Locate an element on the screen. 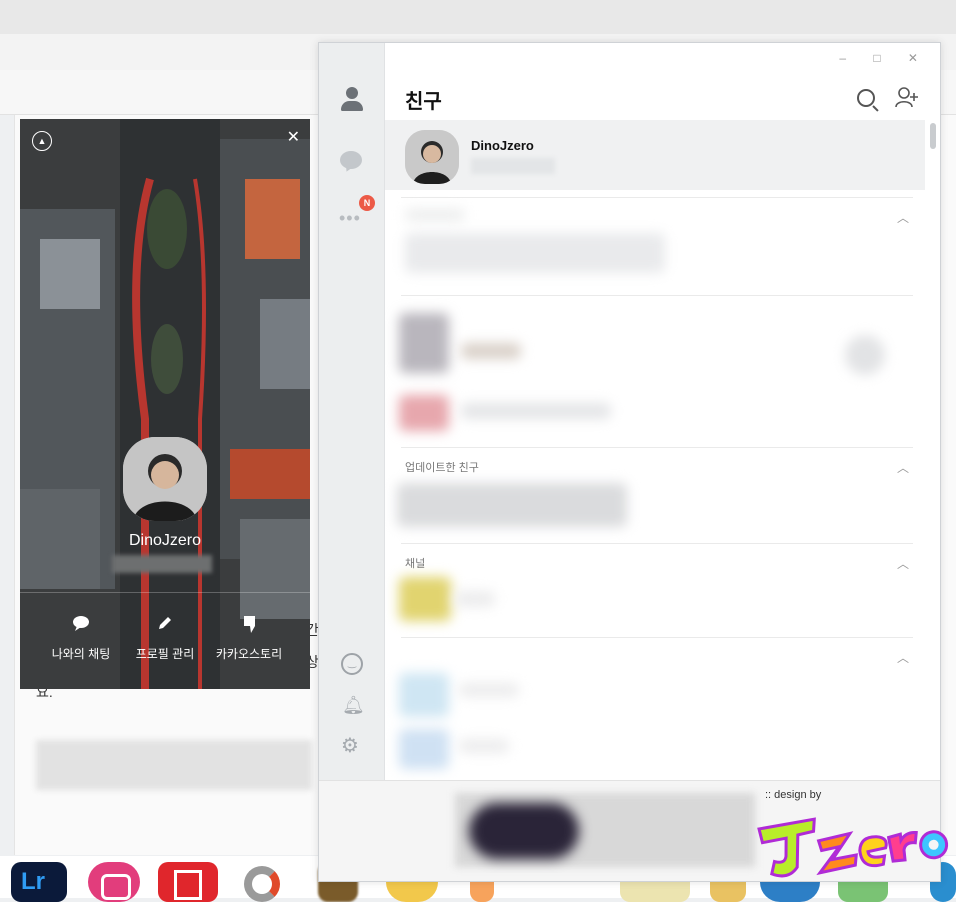  ad-banner: :: design by is located at coordinates (634, 830).